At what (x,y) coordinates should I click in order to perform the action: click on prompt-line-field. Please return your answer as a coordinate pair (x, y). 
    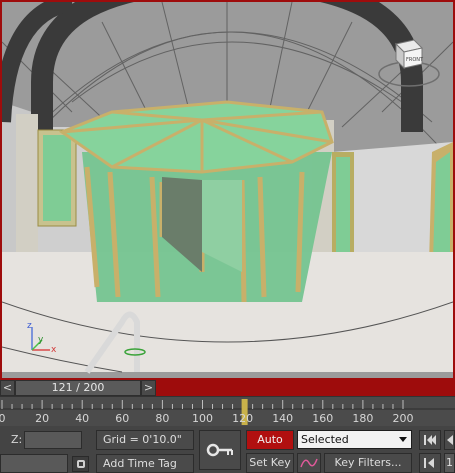
    Looking at the image, I should click on (34, 463).